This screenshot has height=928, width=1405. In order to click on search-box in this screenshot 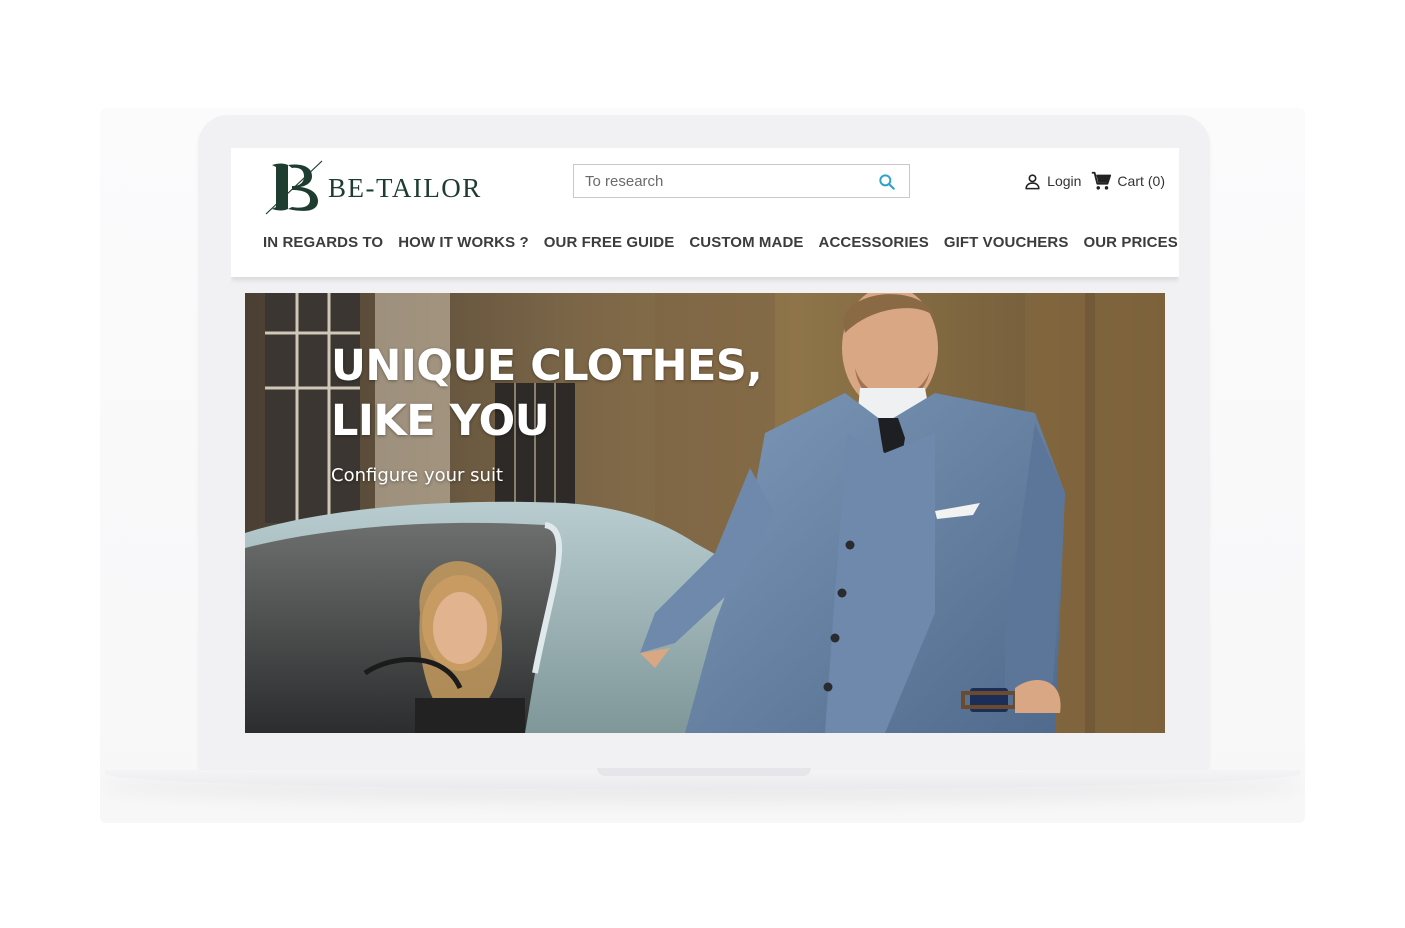, I will do `click(741, 181)`.